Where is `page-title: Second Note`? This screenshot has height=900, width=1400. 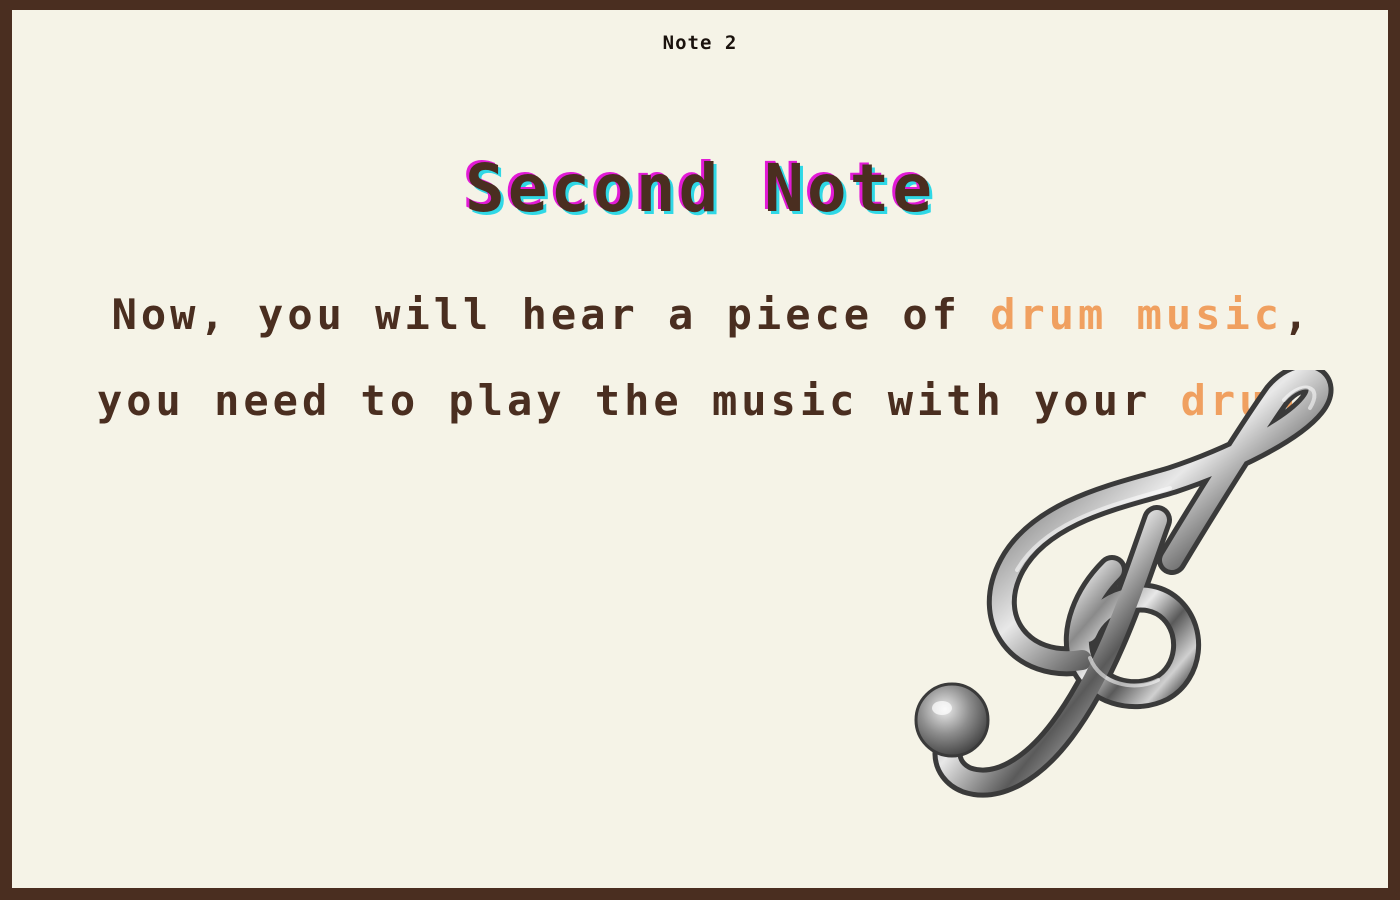 page-title: Second Note is located at coordinates (700, 188).